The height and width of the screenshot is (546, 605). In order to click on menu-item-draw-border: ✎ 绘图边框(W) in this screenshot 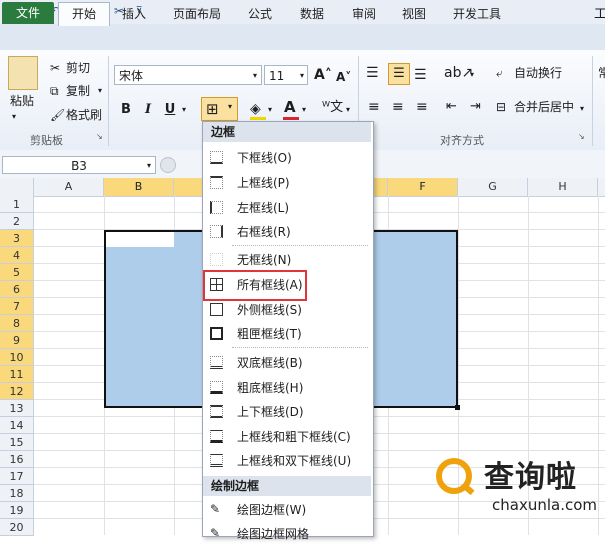, I will do `click(287, 510)`.